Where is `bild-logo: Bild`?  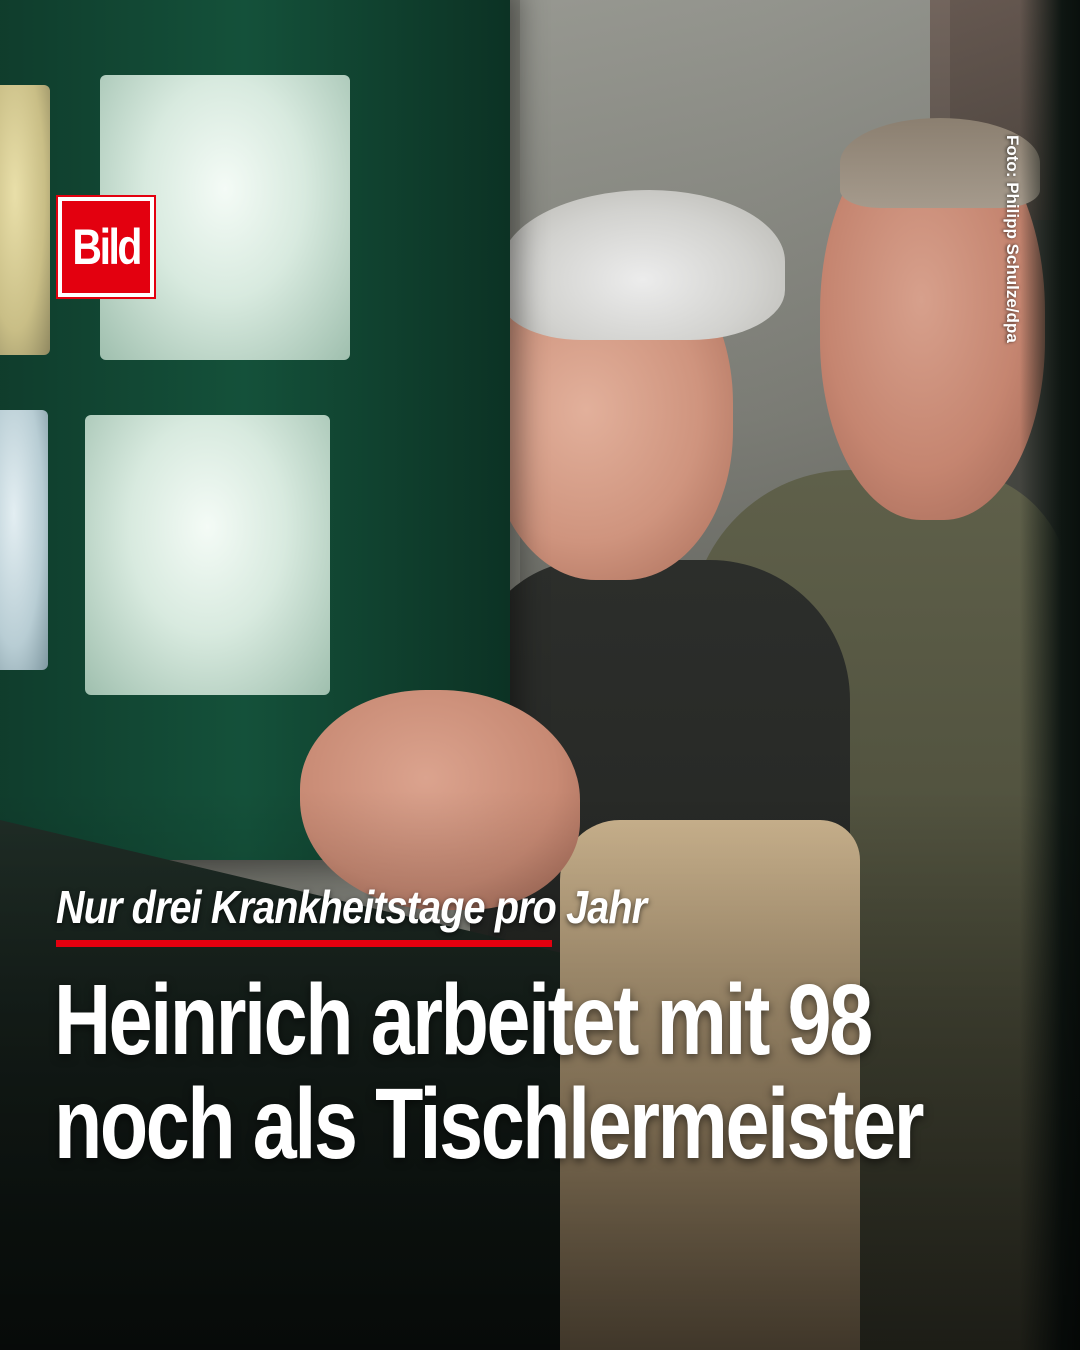 bild-logo: Bild is located at coordinates (106, 247).